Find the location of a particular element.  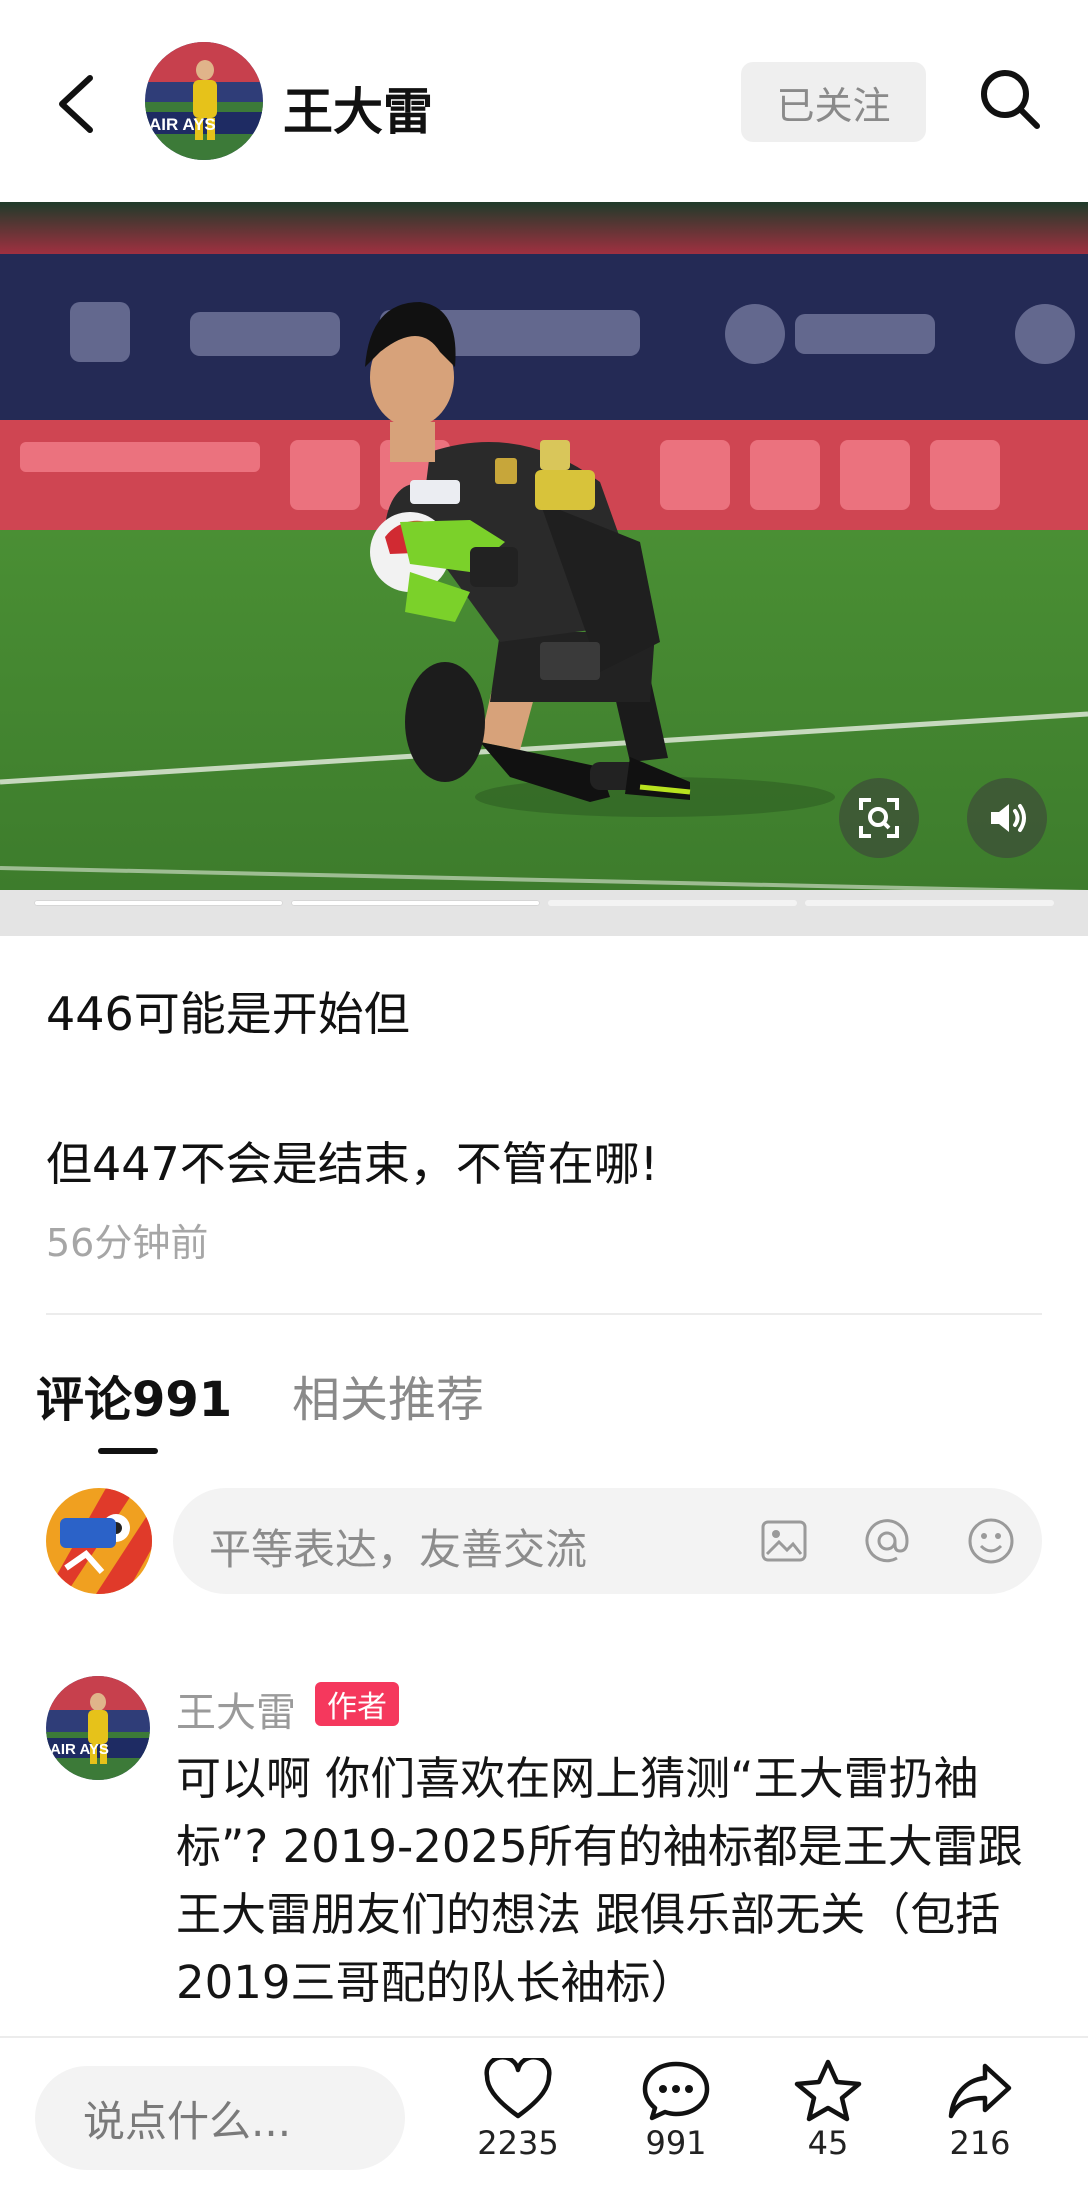

tab-related: 相关推荐 is located at coordinates (388, 1395).